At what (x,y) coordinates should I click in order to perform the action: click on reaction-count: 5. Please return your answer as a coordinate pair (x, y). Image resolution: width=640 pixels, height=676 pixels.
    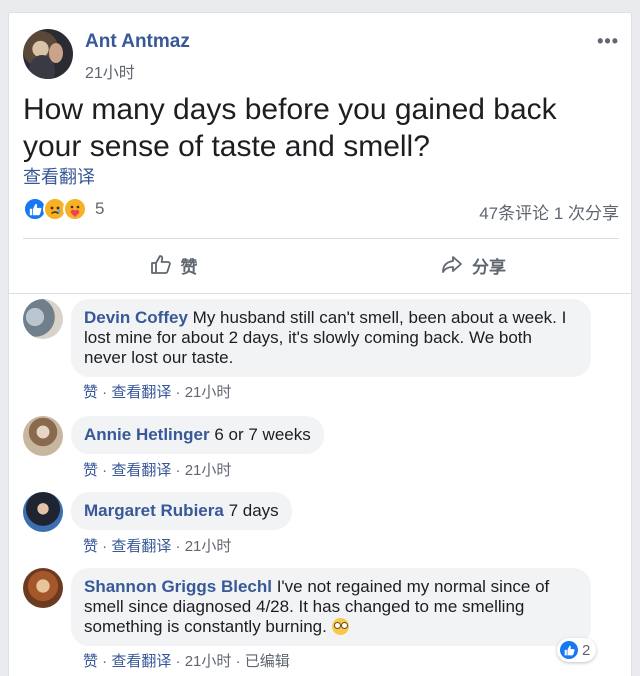
    Looking at the image, I should click on (99, 209).